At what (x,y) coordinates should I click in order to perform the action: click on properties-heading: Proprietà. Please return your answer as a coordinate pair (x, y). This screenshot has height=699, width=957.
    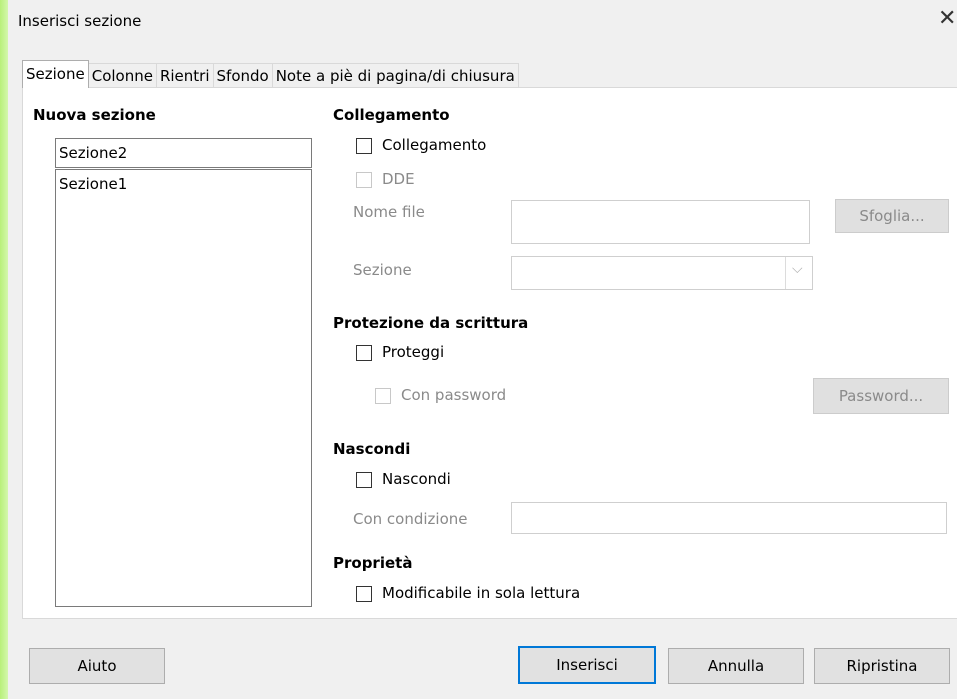
    Looking at the image, I should click on (373, 563).